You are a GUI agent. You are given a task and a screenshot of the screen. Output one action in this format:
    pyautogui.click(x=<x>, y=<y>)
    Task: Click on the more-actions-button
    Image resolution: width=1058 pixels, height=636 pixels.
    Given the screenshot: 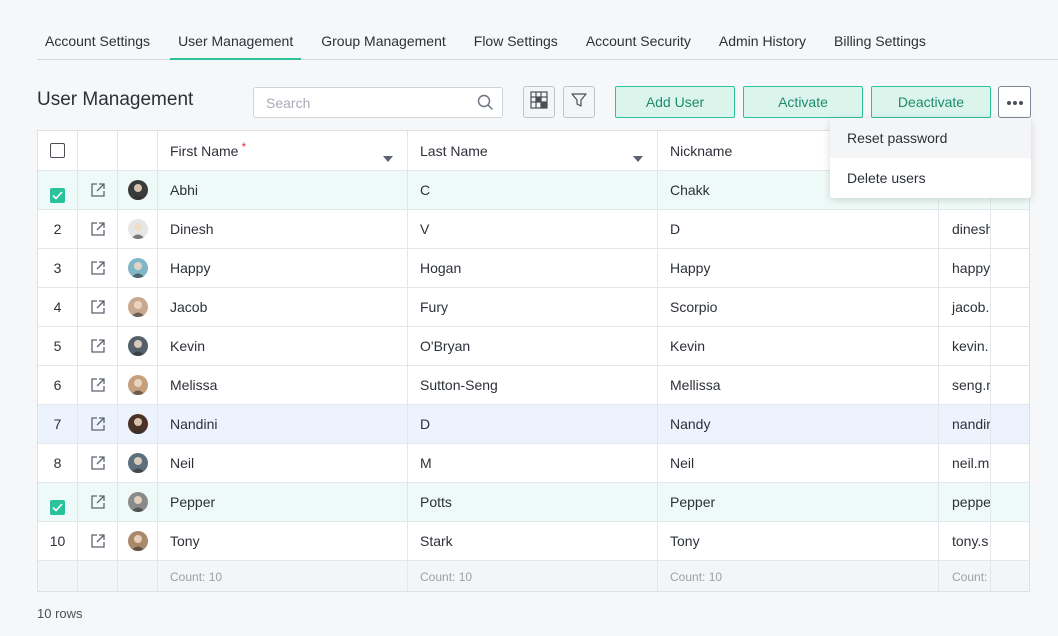 What is the action you would take?
    pyautogui.click(x=1014, y=102)
    